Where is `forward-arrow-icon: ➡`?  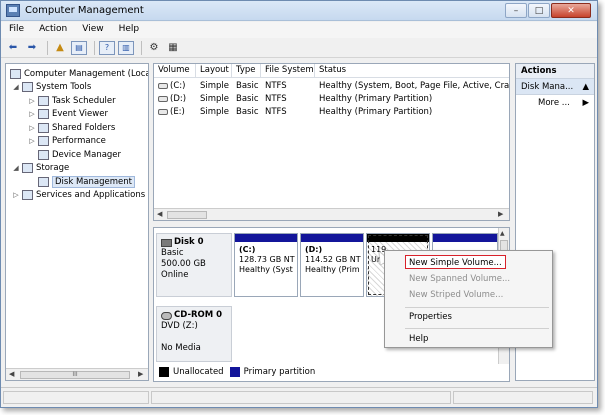
forward-arrow-icon: ➡ is located at coordinates (32, 48).